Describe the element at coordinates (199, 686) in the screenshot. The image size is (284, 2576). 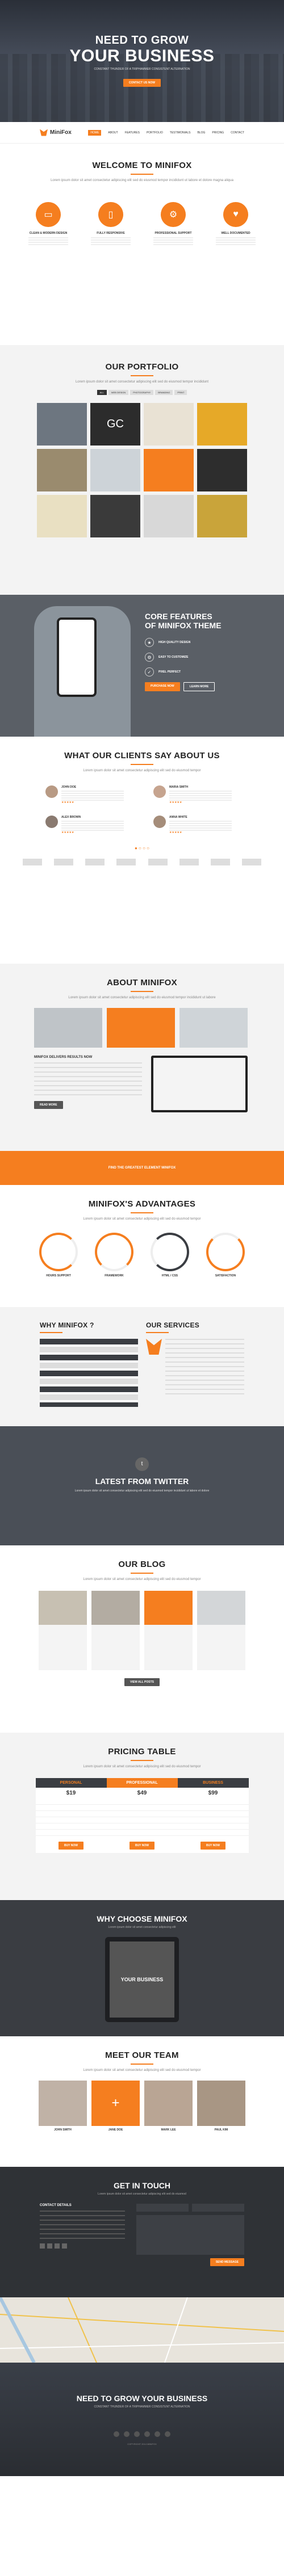
I see `learn-more-button: LEARN MORE` at that location.